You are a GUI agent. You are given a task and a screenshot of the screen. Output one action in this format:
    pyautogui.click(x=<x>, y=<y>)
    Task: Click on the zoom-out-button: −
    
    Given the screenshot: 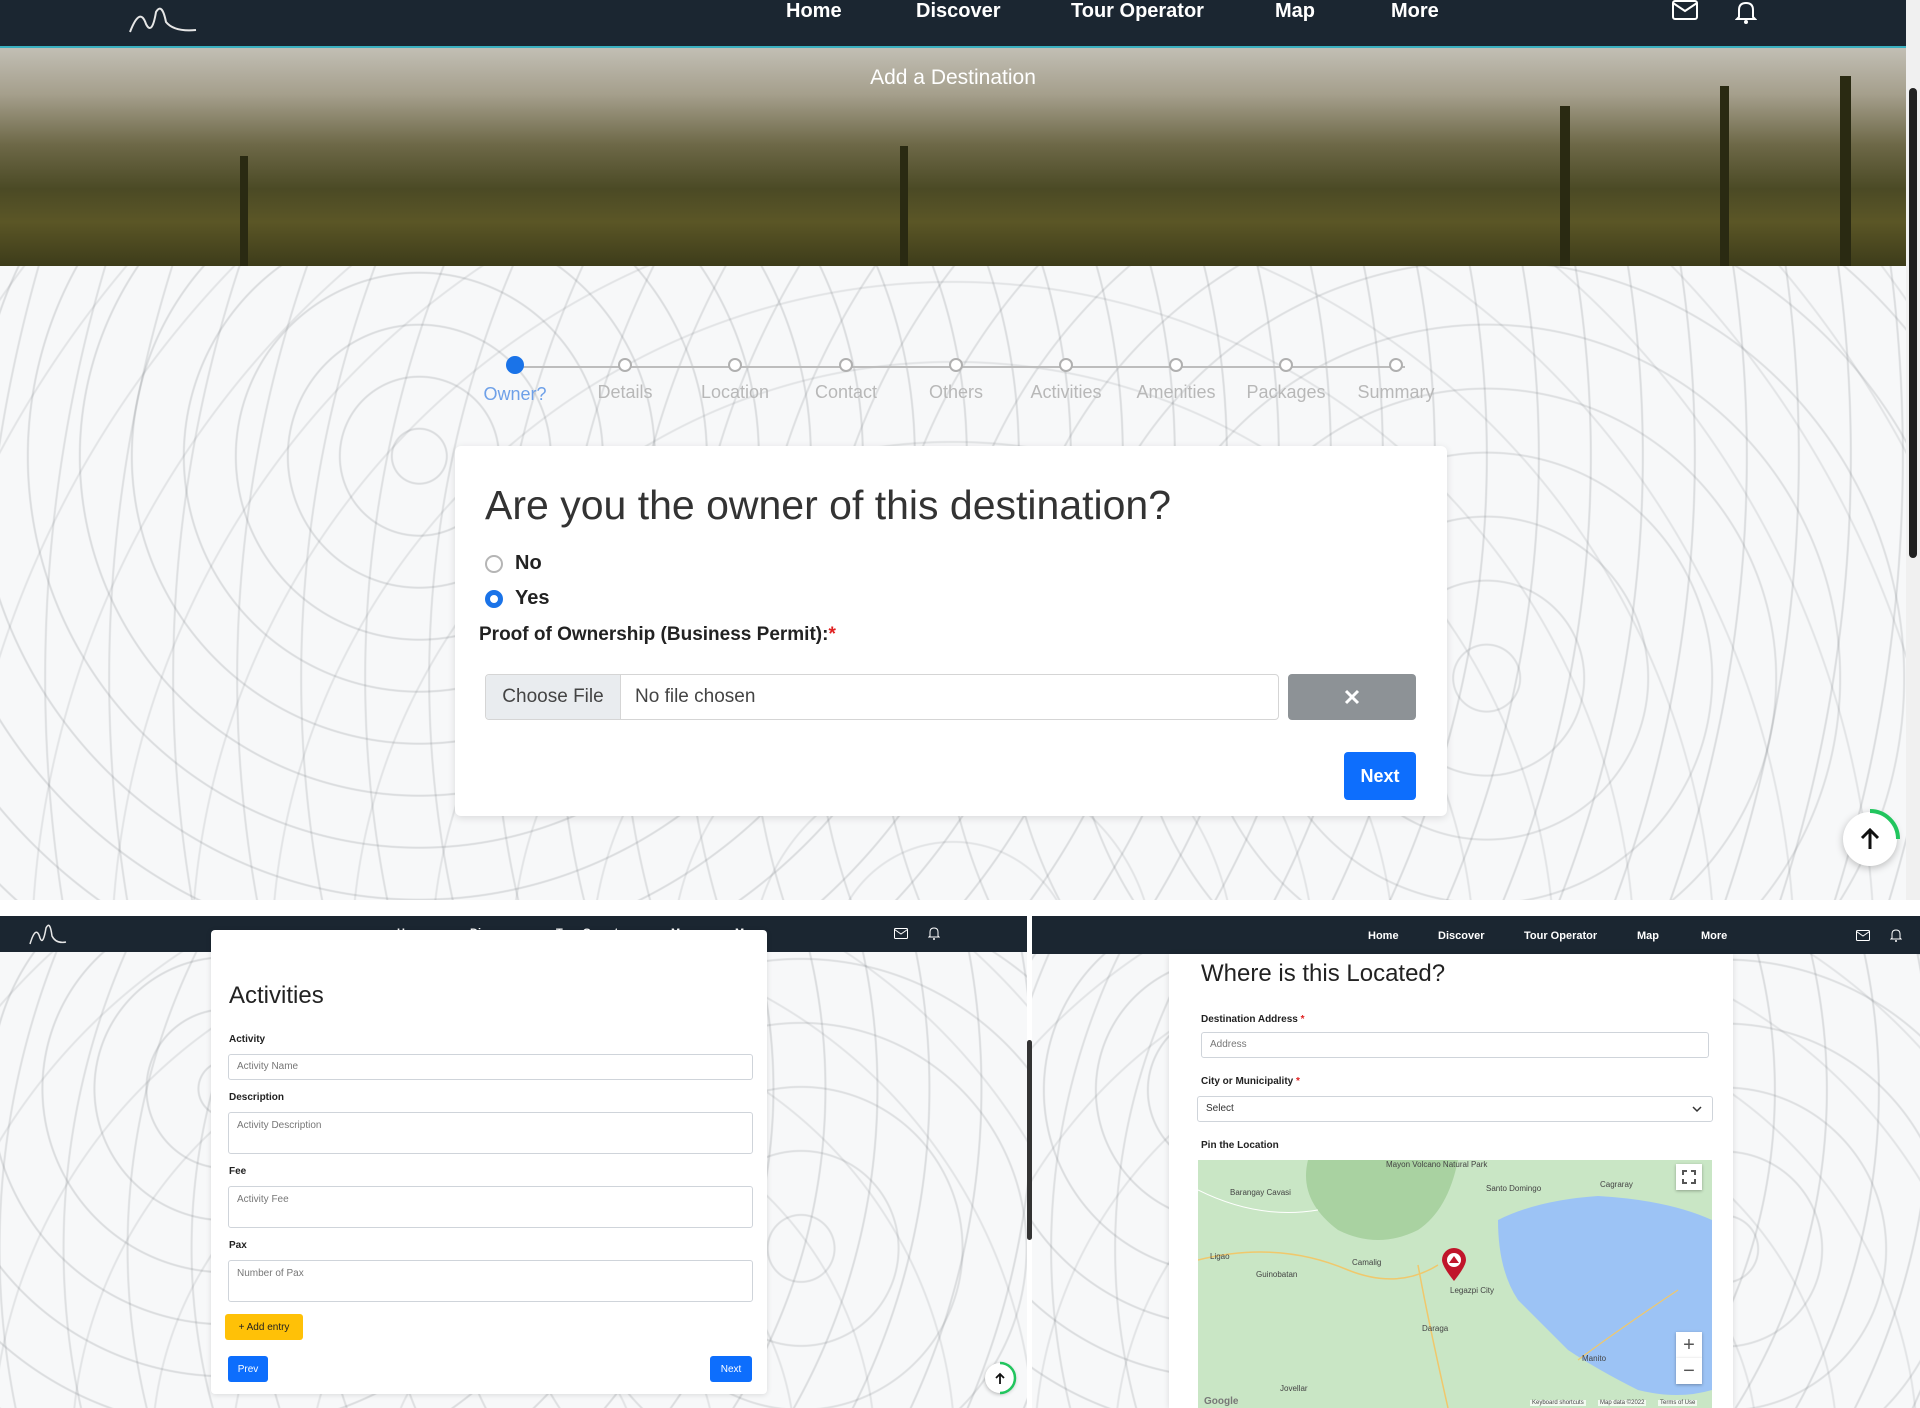 What is the action you would take?
    pyautogui.click(x=1689, y=1371)
    